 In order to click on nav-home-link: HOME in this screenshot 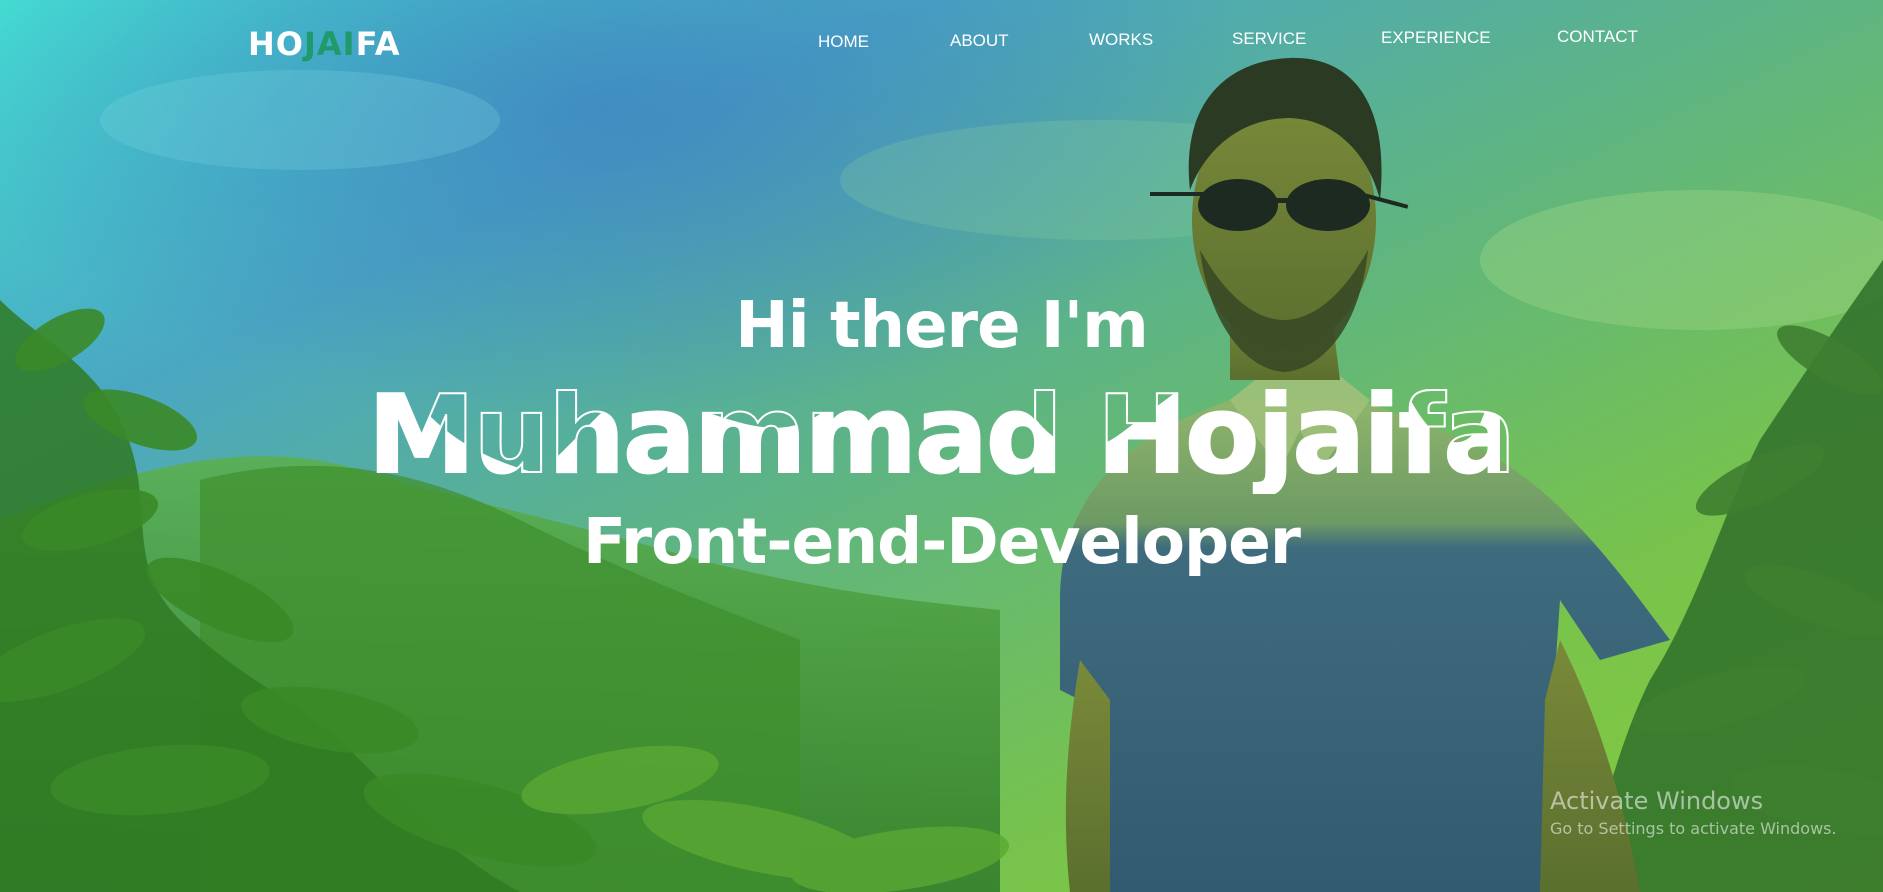, I will do `click(843, 42)`.